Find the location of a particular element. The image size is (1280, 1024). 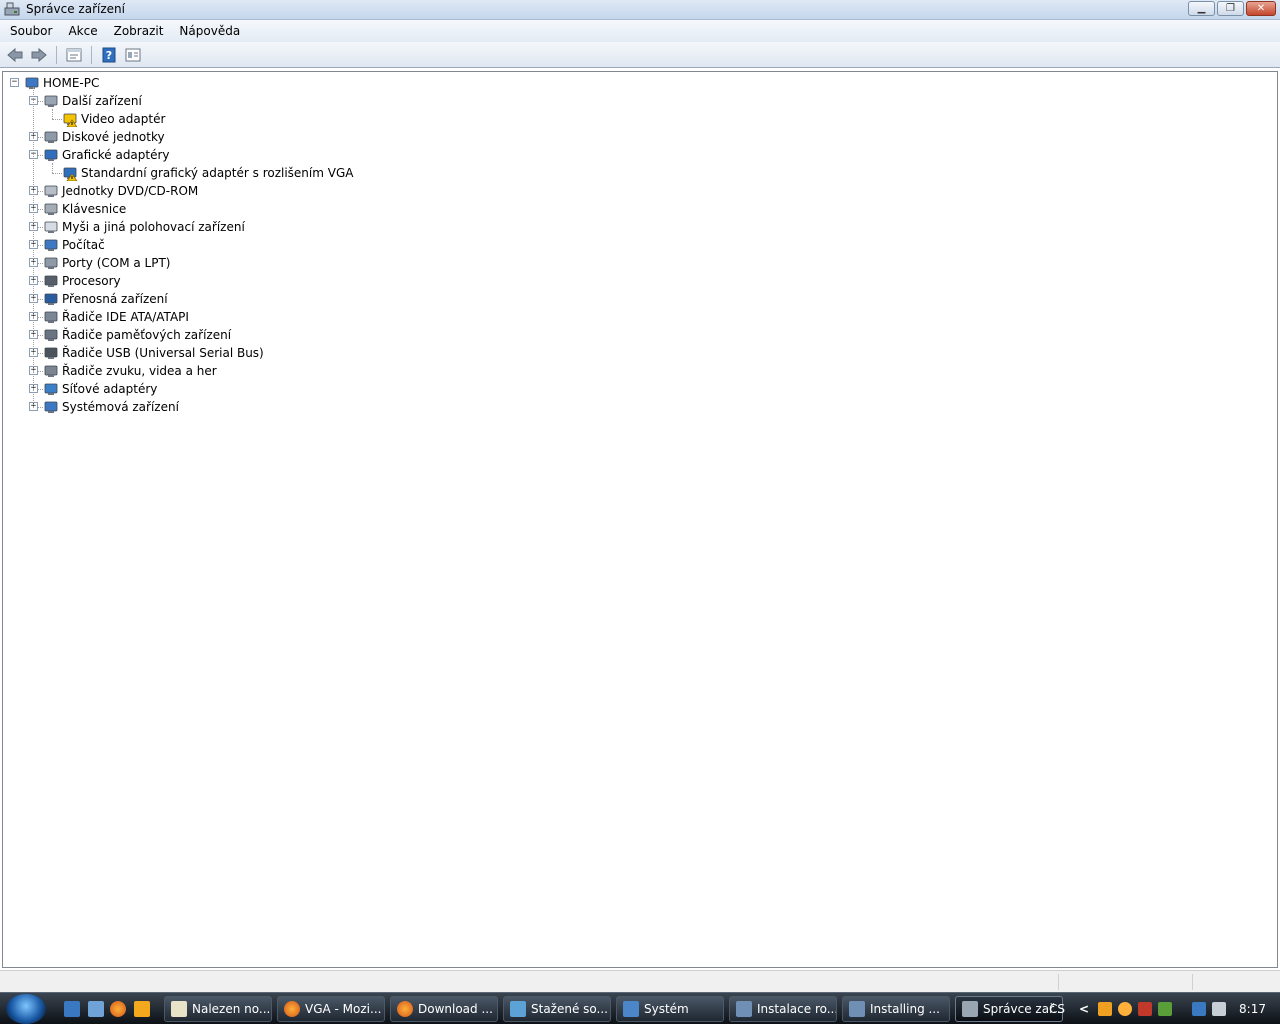

app-tray-icon is located at coordinates (1125, 1008).